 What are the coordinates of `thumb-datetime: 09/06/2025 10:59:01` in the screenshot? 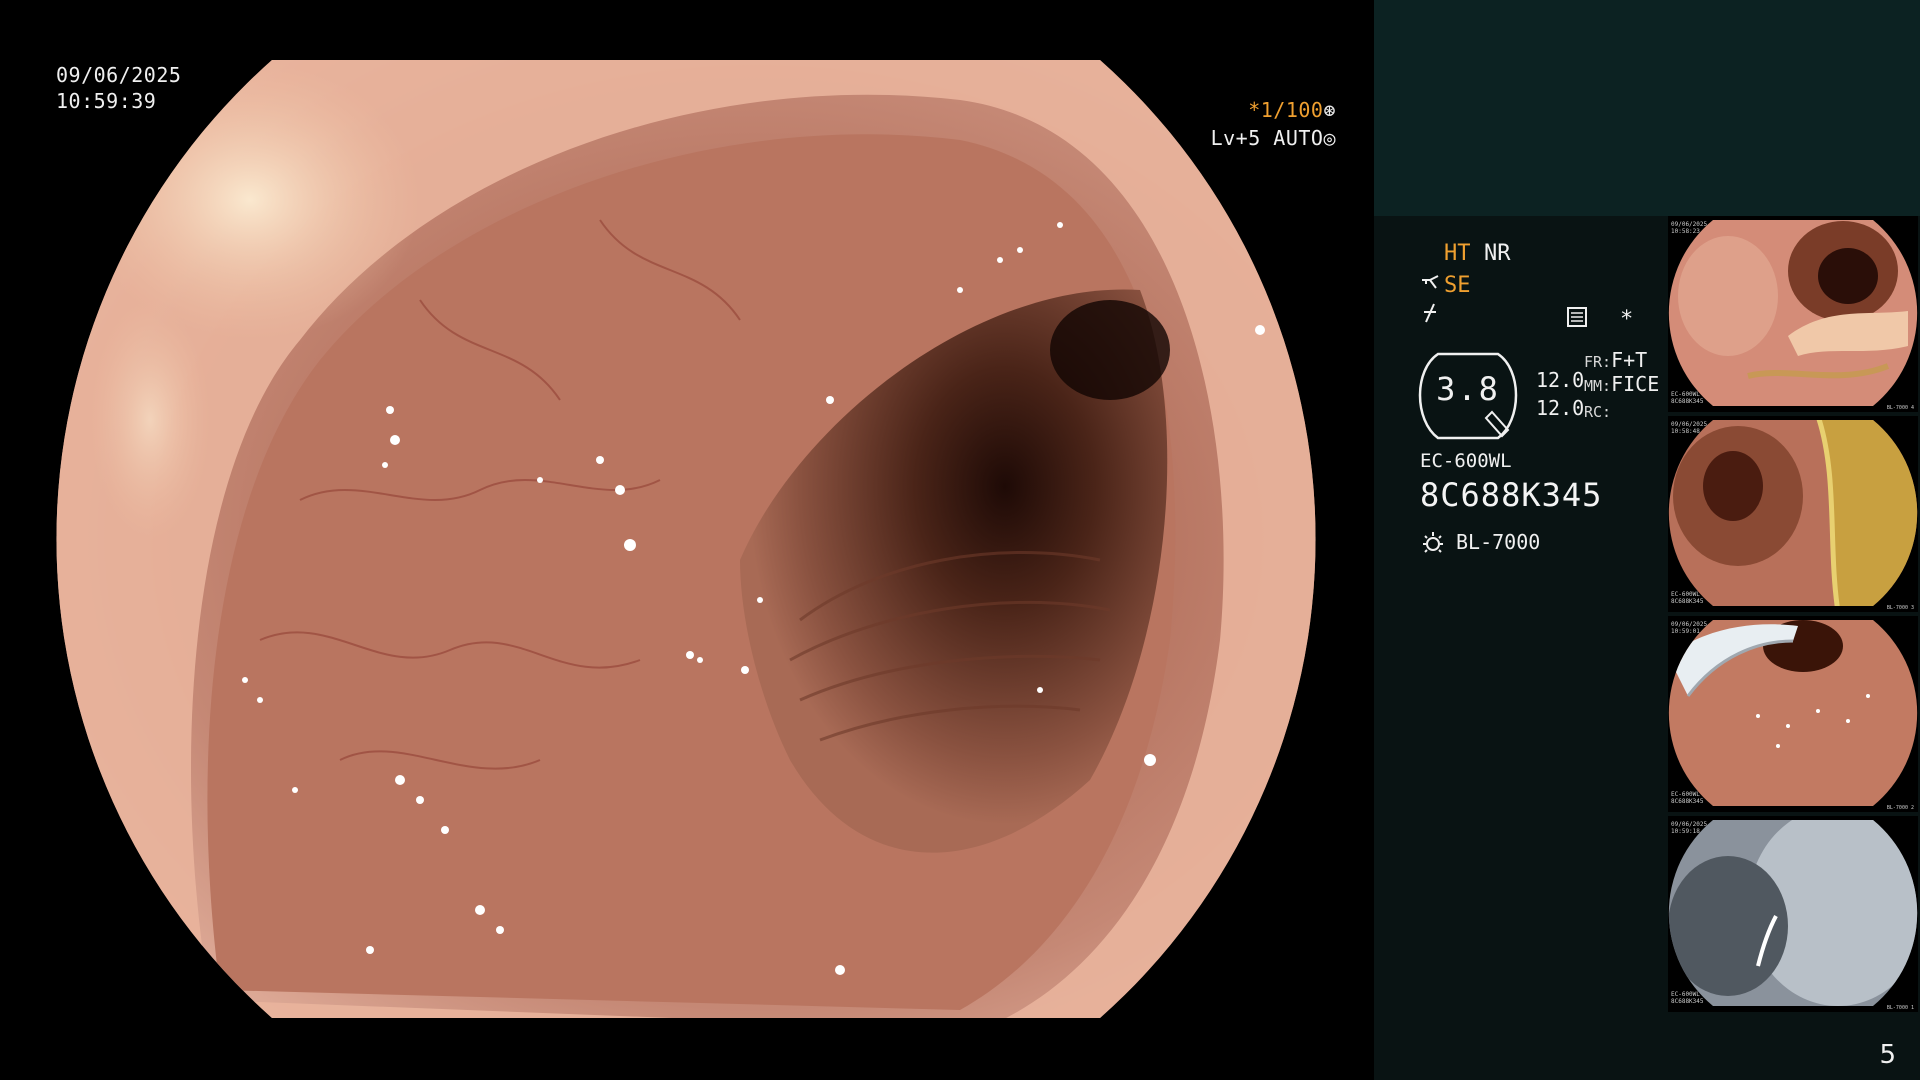 It's located at (1689, 628).